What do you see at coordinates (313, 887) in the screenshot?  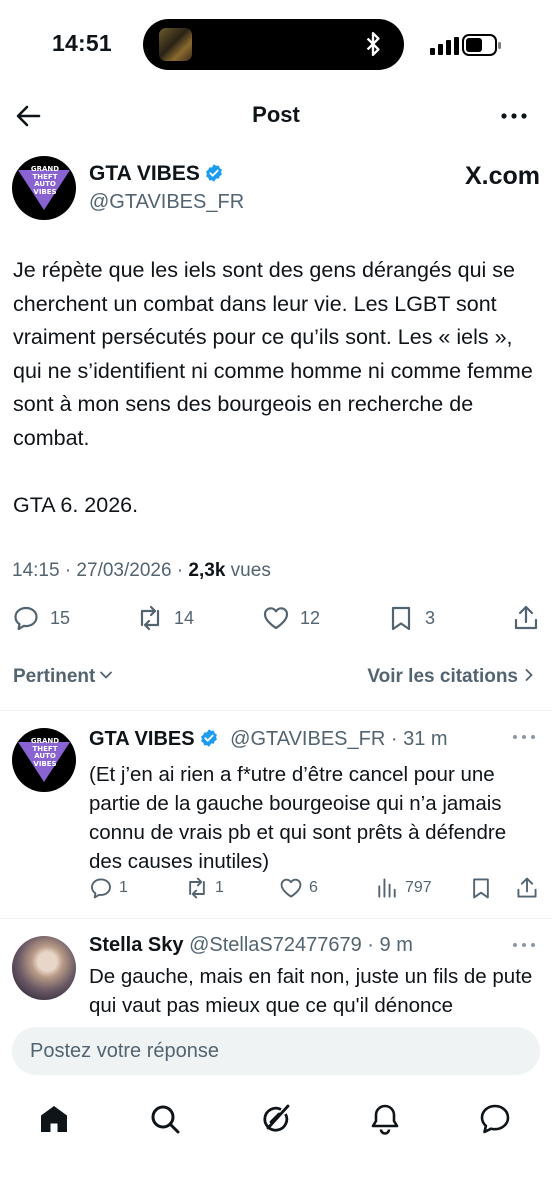 I see `like-count: 6` at bounding box center [313, 887].